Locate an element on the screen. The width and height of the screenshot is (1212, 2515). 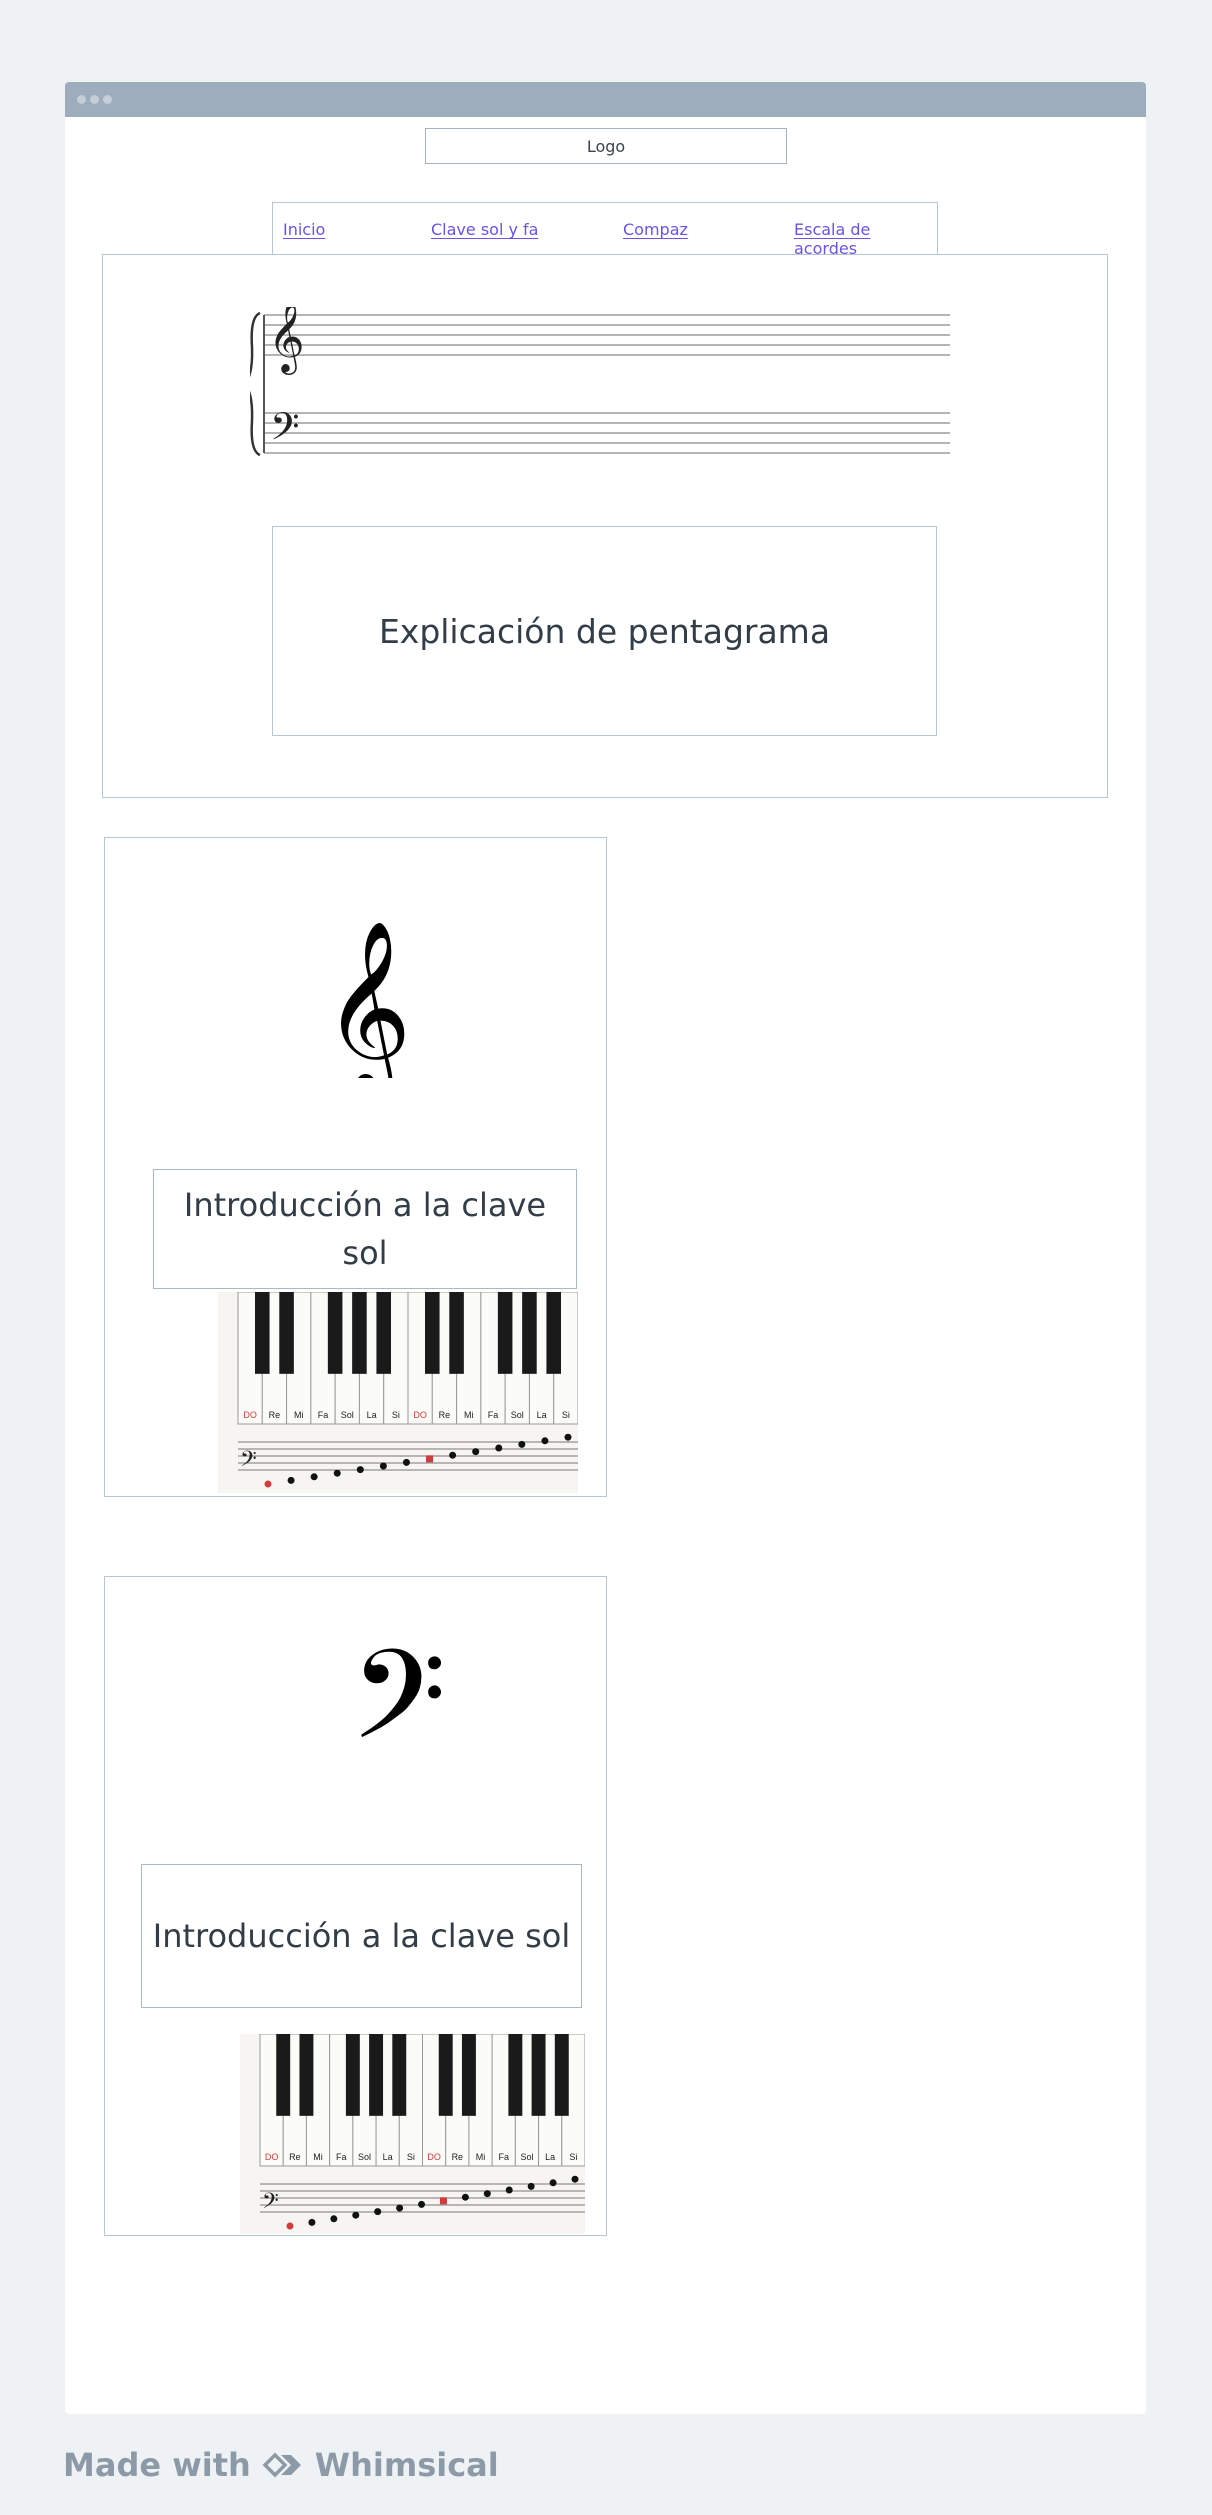
logo-label: Logo is located at coordinates (606, 146).